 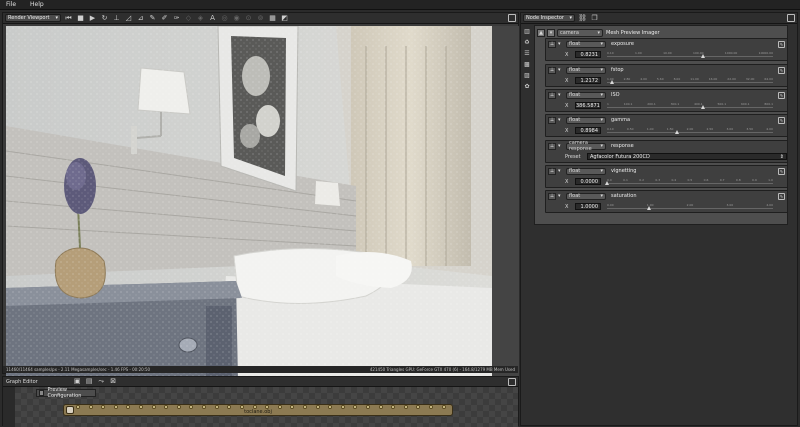 What do you see at coordinates (92, 18) in the screenshot?
I see `play-icon: ▶` at bounding box center [92, 18].